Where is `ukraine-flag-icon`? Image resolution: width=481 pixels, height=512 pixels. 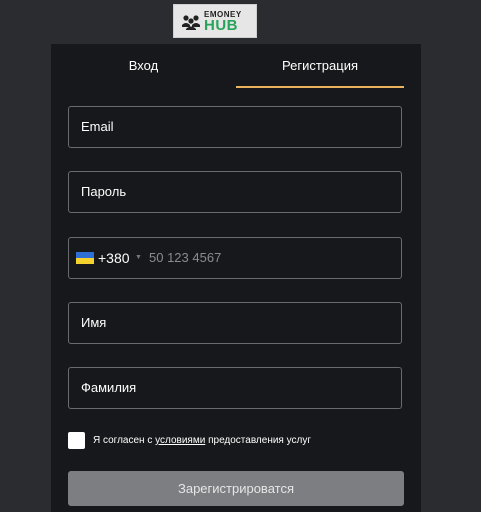
ukraine-flag-icon is located at coordinates (85, 258).